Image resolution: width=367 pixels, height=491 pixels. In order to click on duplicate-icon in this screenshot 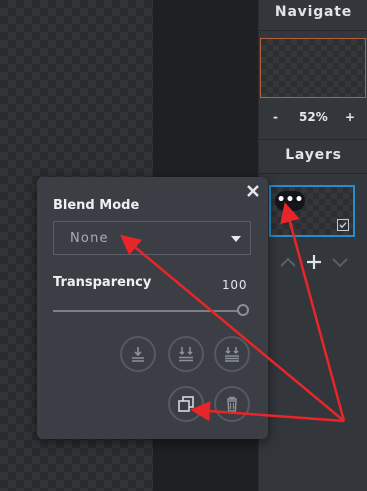, I will do `click(186, 404)`.